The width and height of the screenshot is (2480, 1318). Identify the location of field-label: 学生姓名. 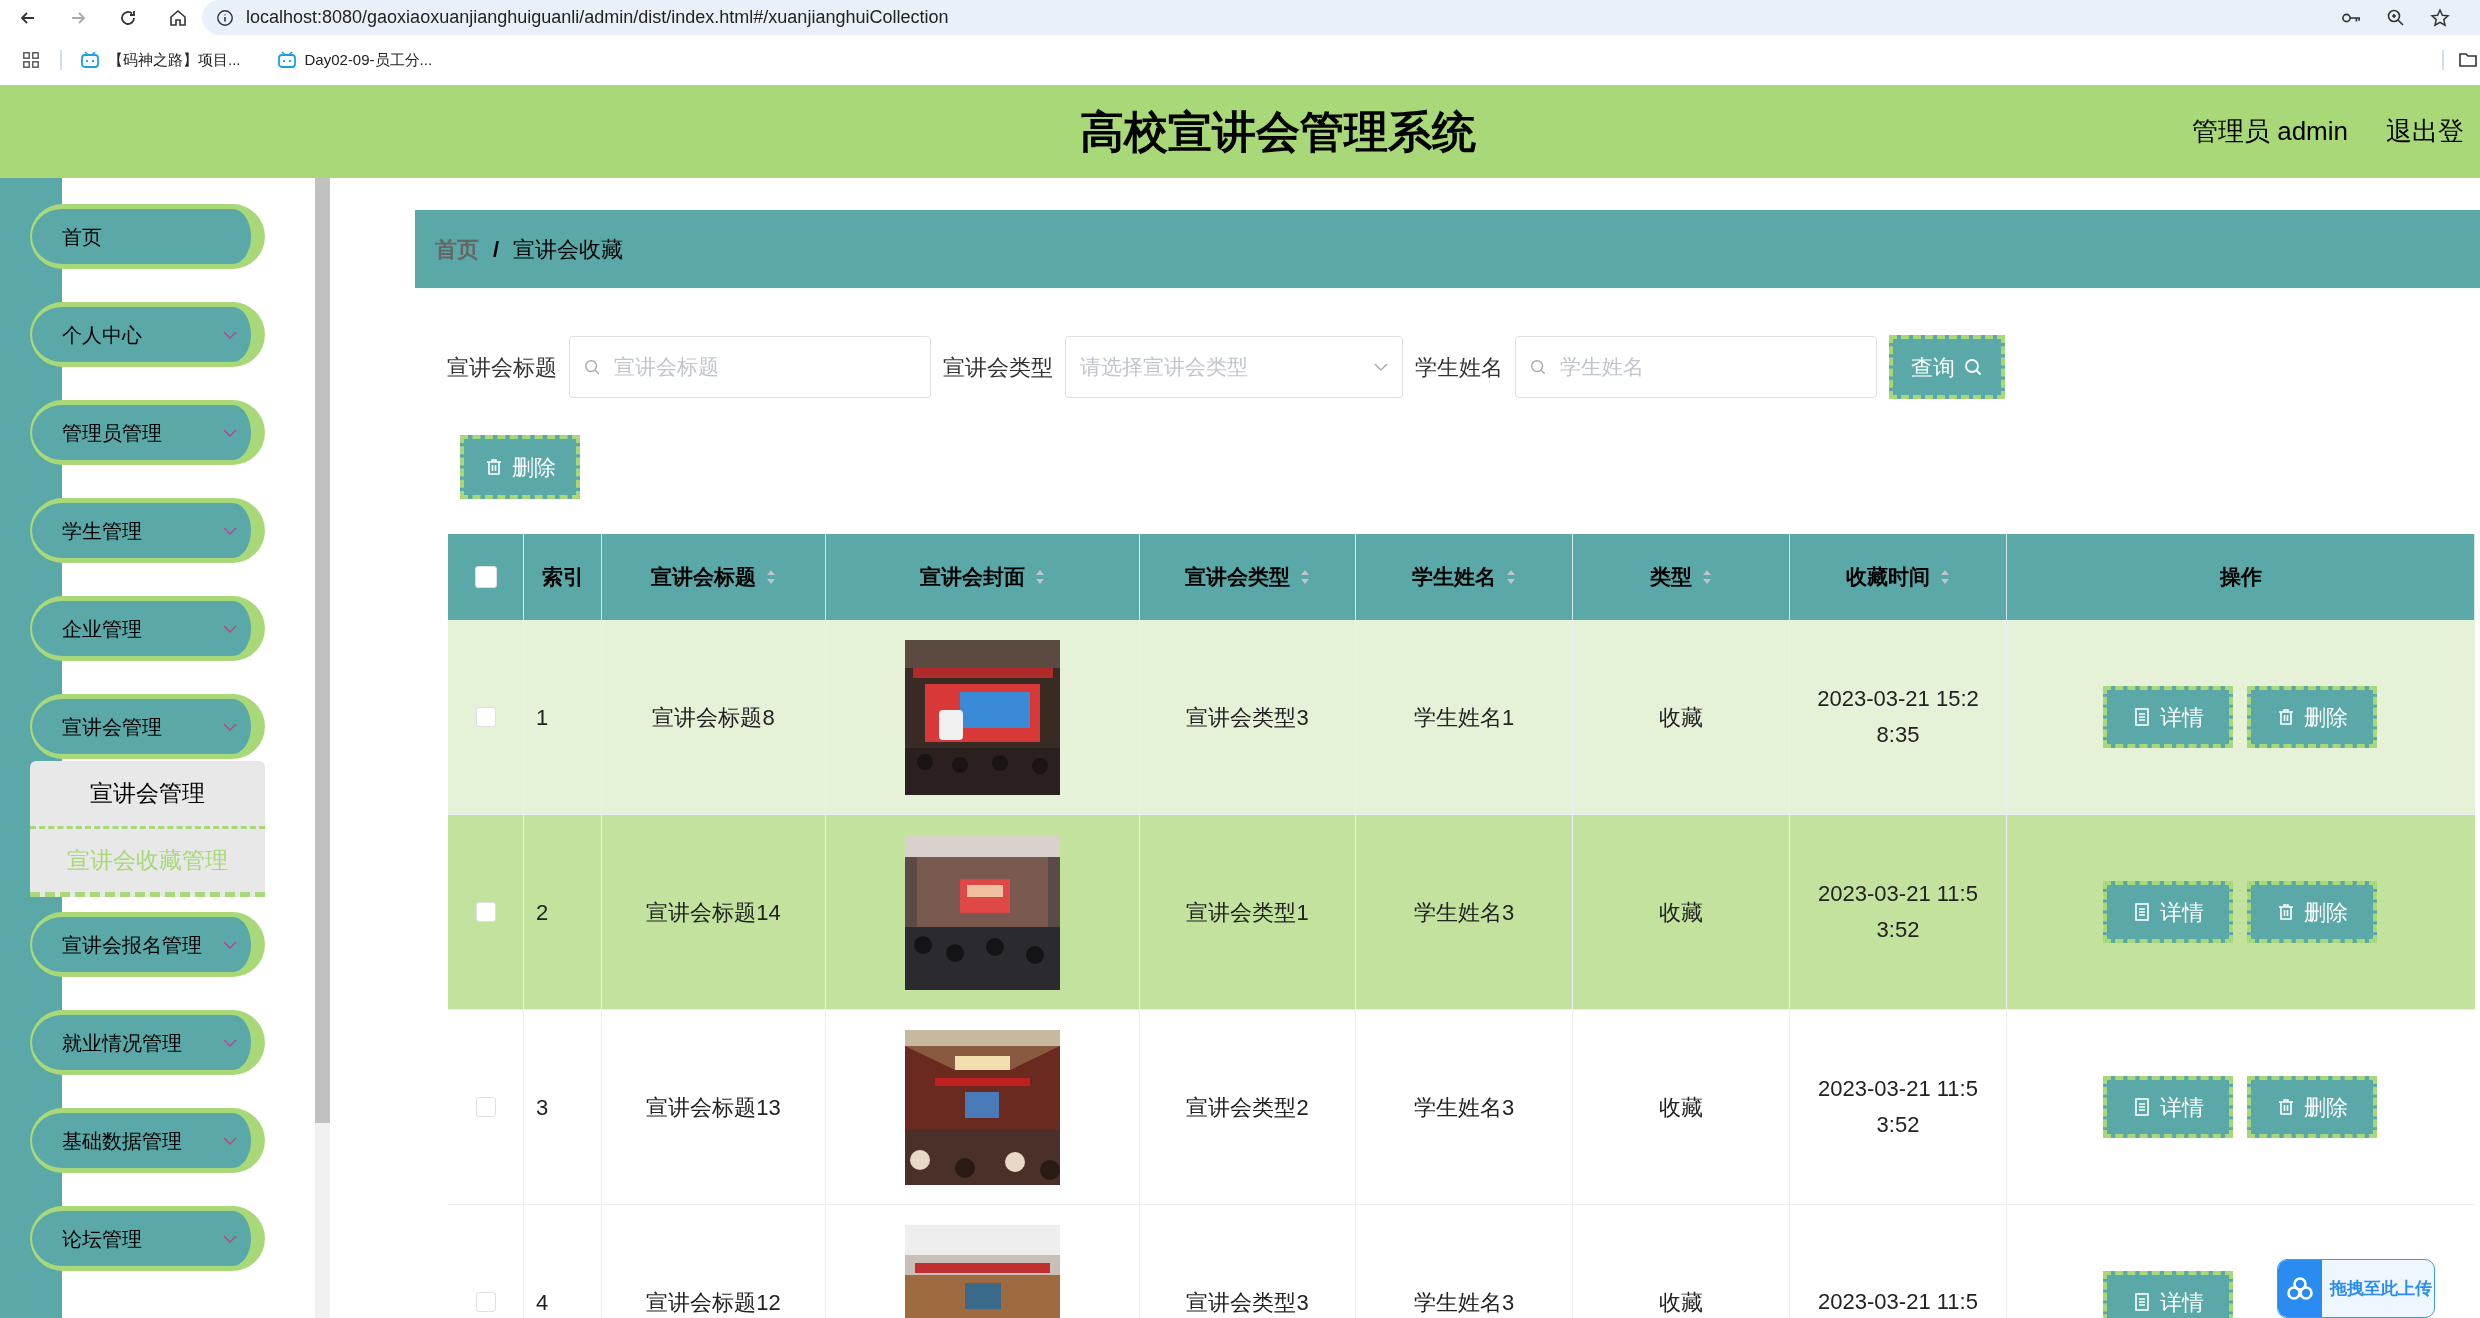
(1459, 367).